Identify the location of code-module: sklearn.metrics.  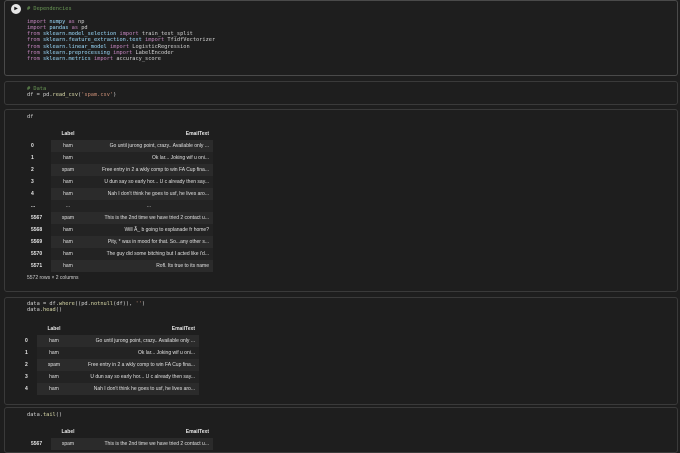
(66, 59).